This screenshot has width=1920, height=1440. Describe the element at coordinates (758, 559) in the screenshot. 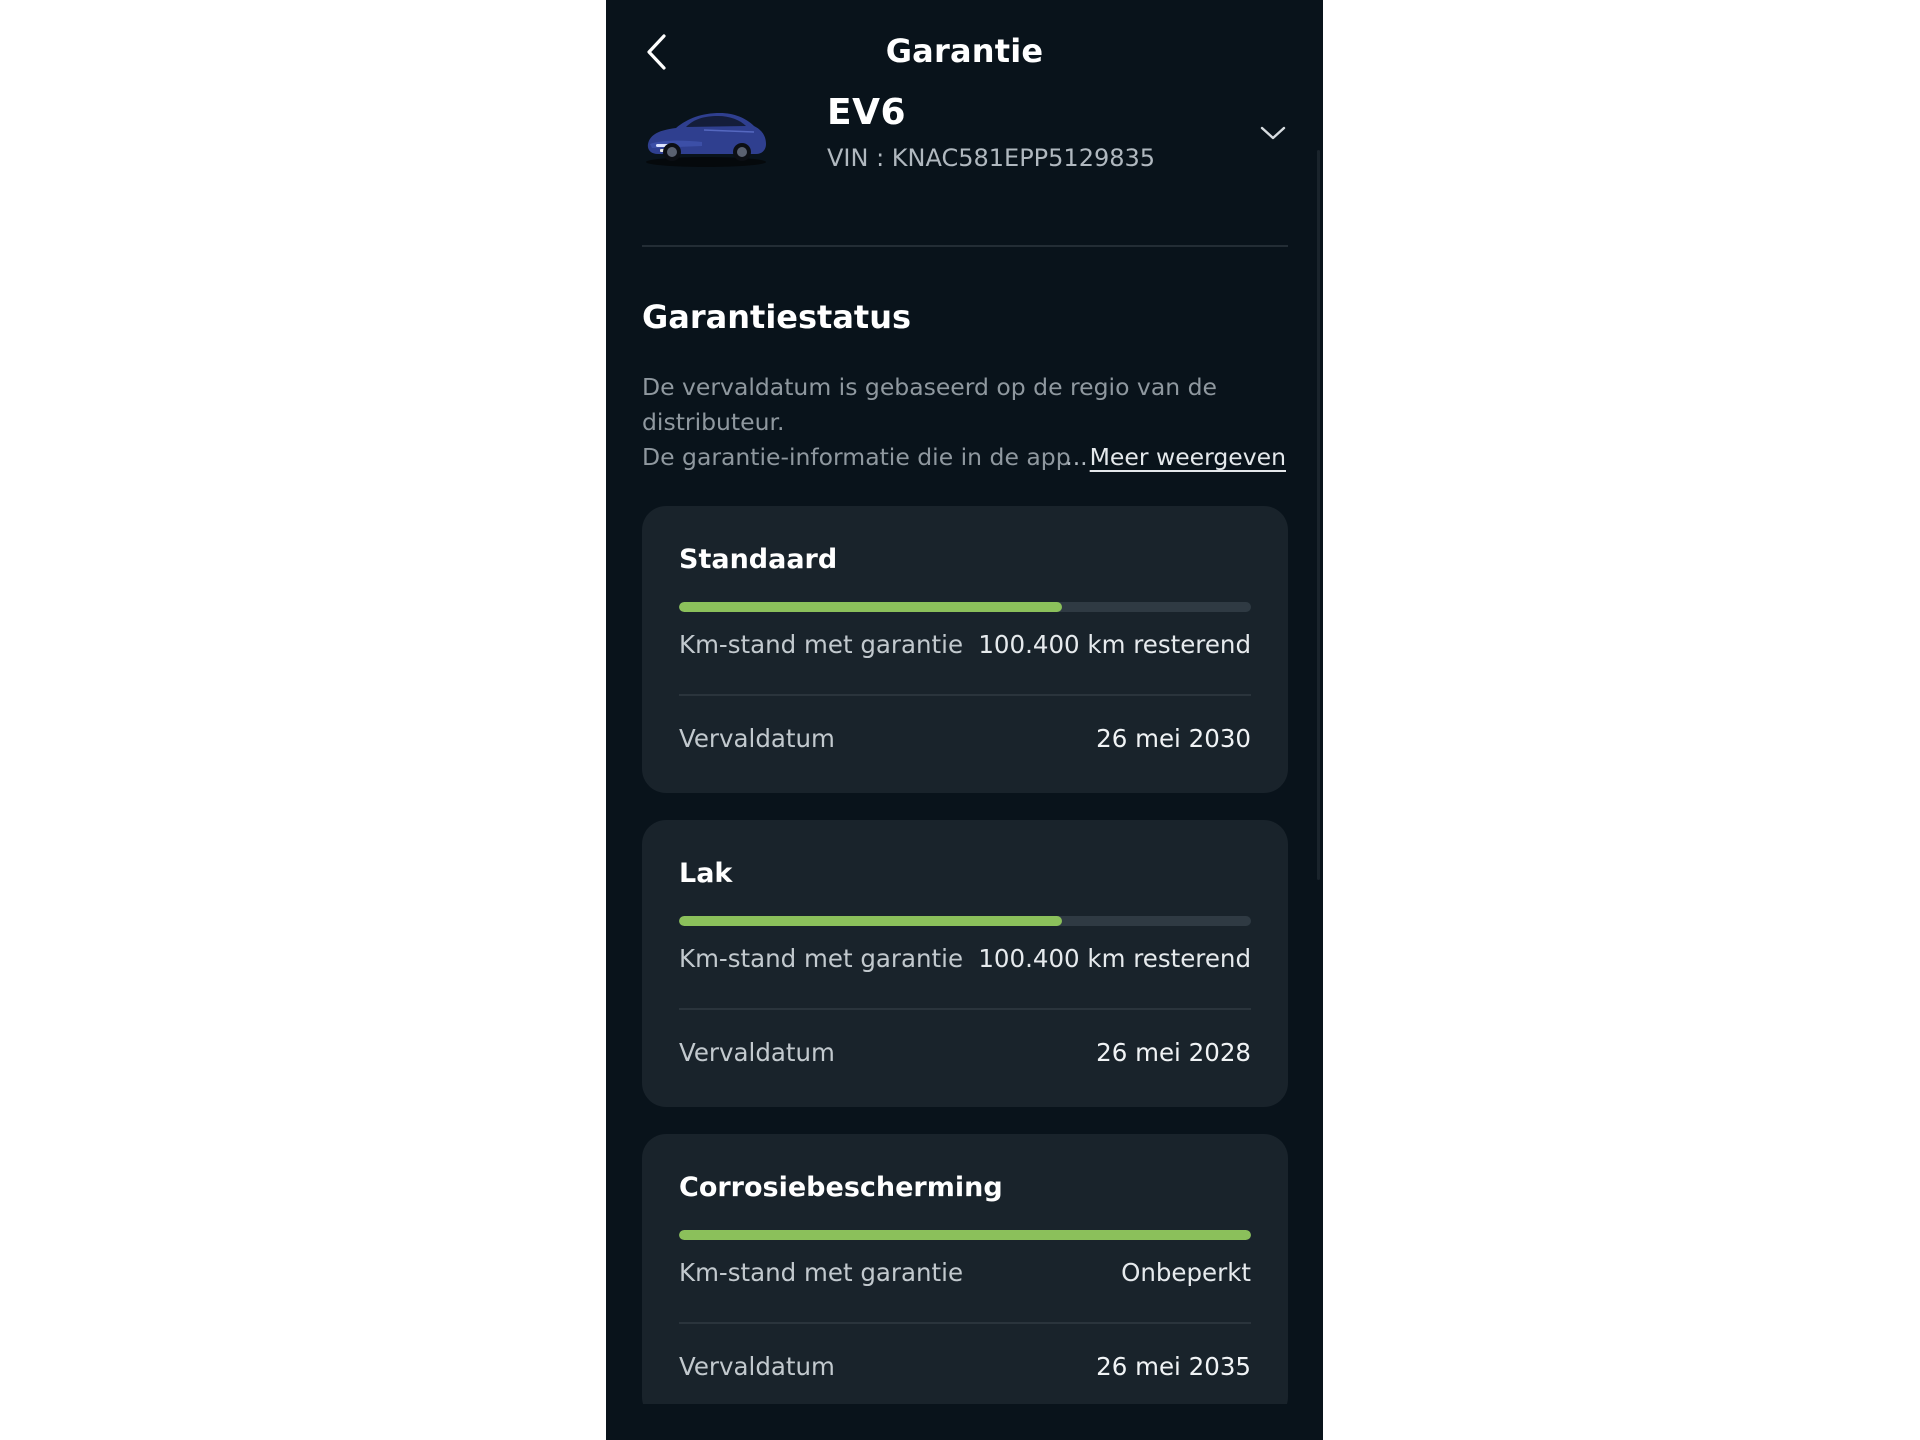

I see `warranty-title: Standaard` at that location.